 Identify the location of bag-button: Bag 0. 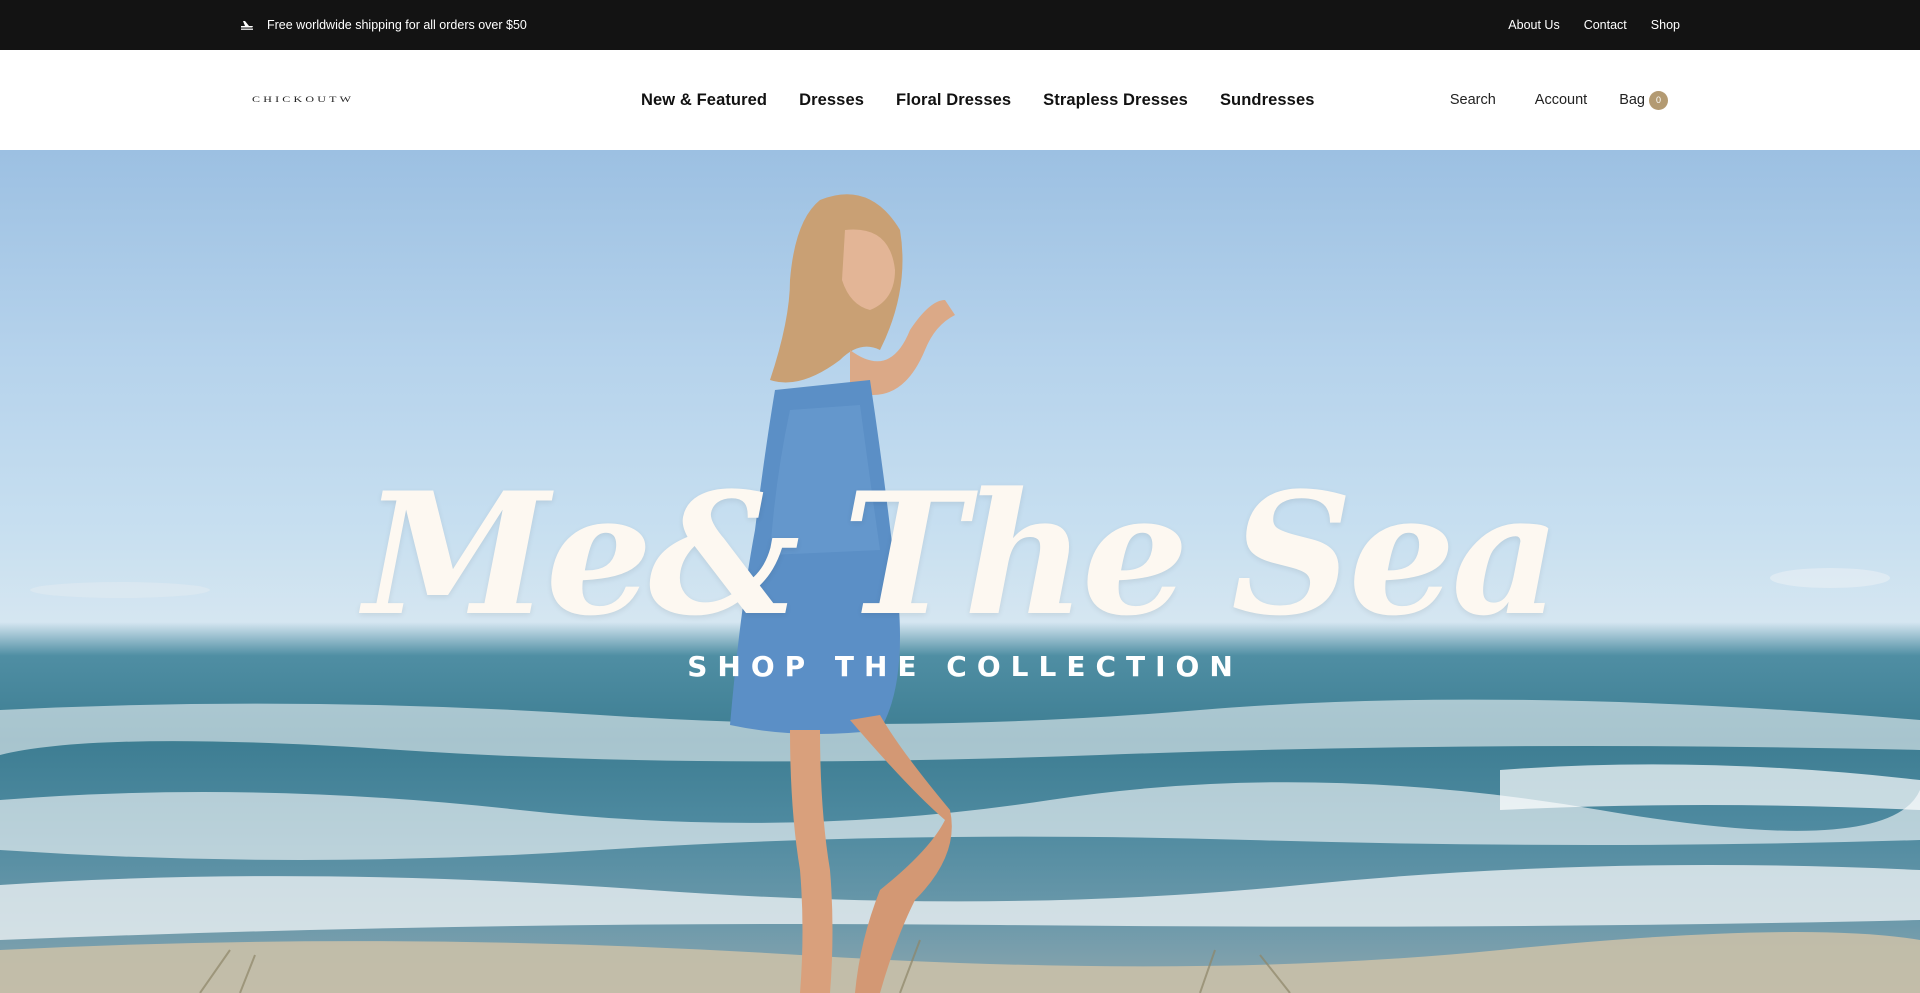
(1643, 100).